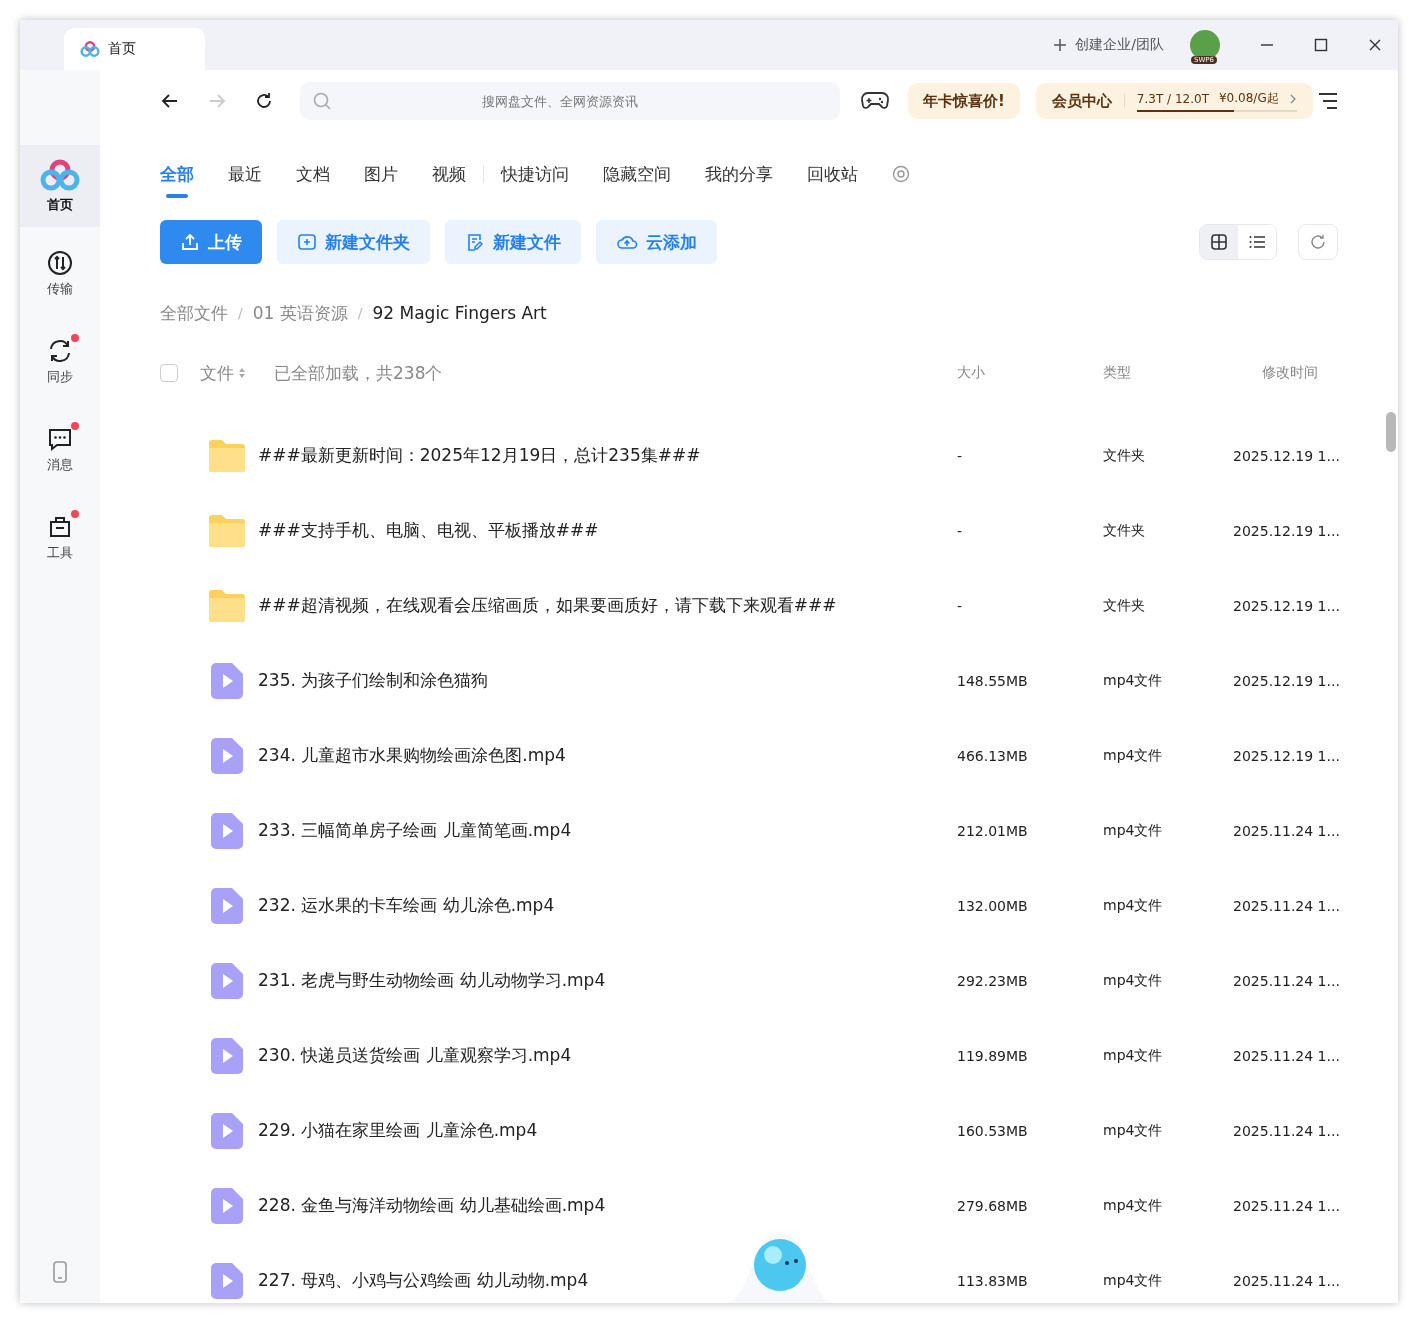 This screenshot has height=1323, width=1418. Describe the element at coordinates (1060, 45) in the screenshot. I see `plus-icon` at that location.